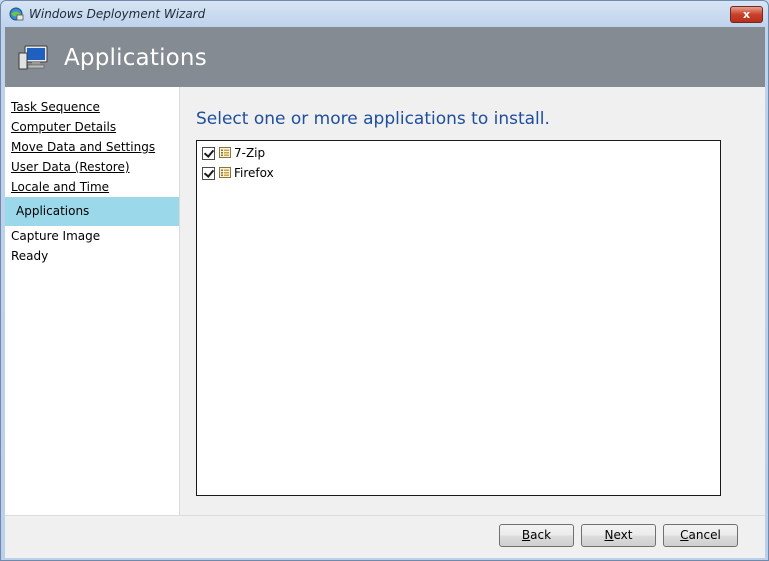 The width and height of the screenshot is (769, 561). Describe the element at coordinates (30, 256) in the screenshot. I see `sidebar-item-ready: Ready` at that location.